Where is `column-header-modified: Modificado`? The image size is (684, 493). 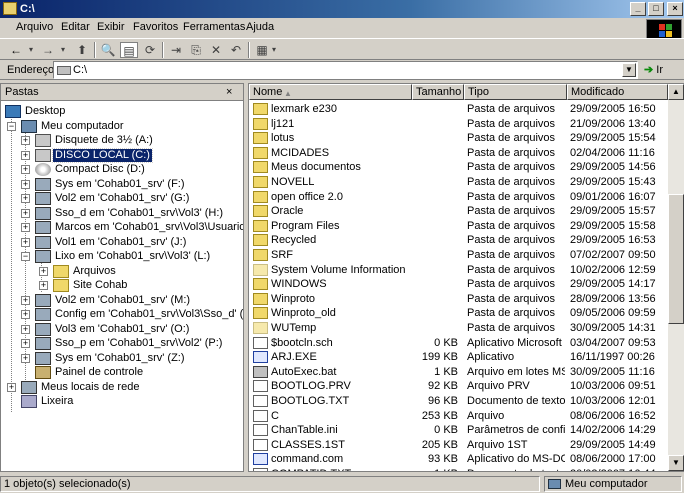
column-header-modified: Modificado is located at coordinates (617, 92).